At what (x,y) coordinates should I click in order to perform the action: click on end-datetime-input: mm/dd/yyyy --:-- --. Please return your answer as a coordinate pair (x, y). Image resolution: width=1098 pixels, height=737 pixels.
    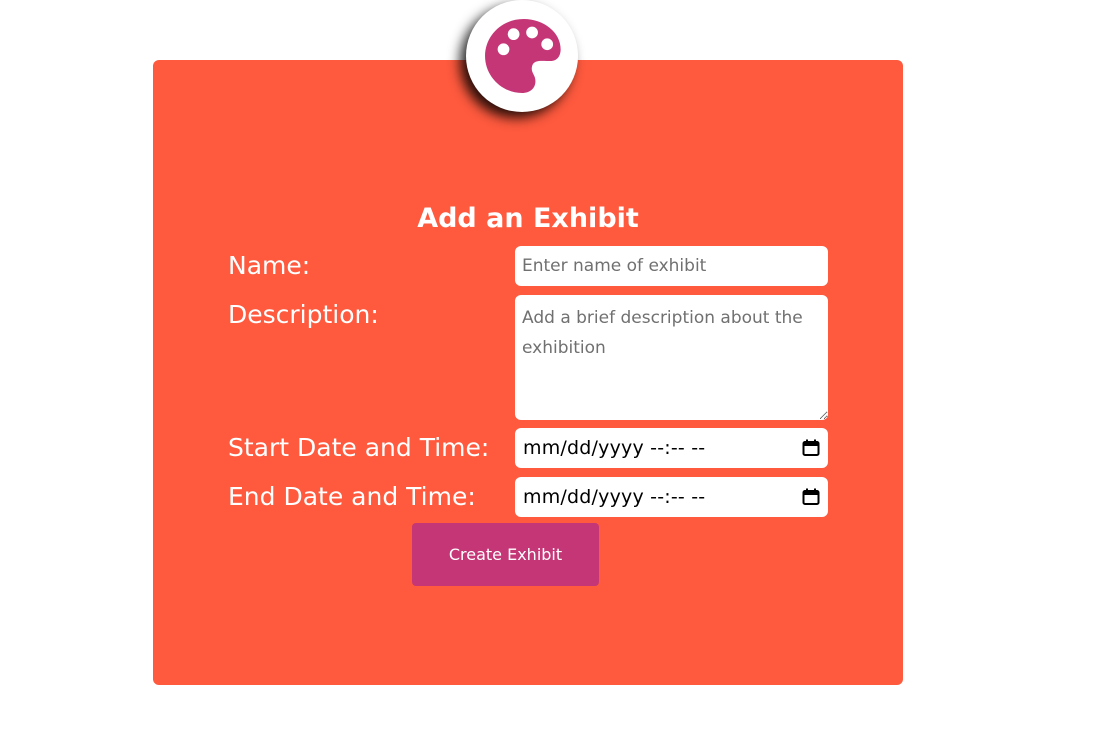
    Looking at the image, I should click on (671, 497).